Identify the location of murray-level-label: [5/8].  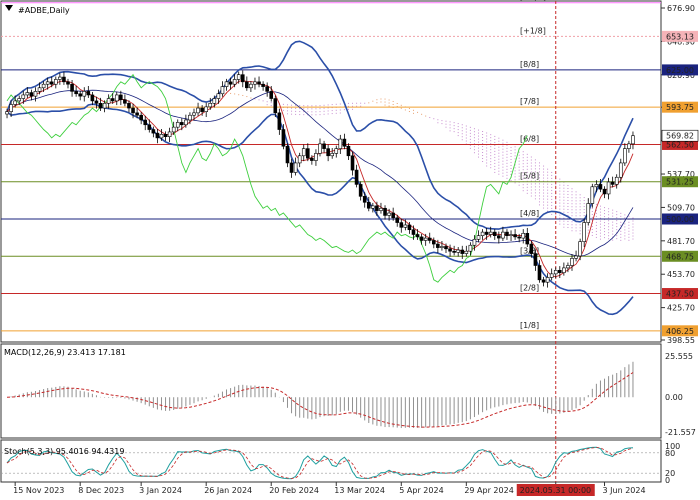
(529, 176).